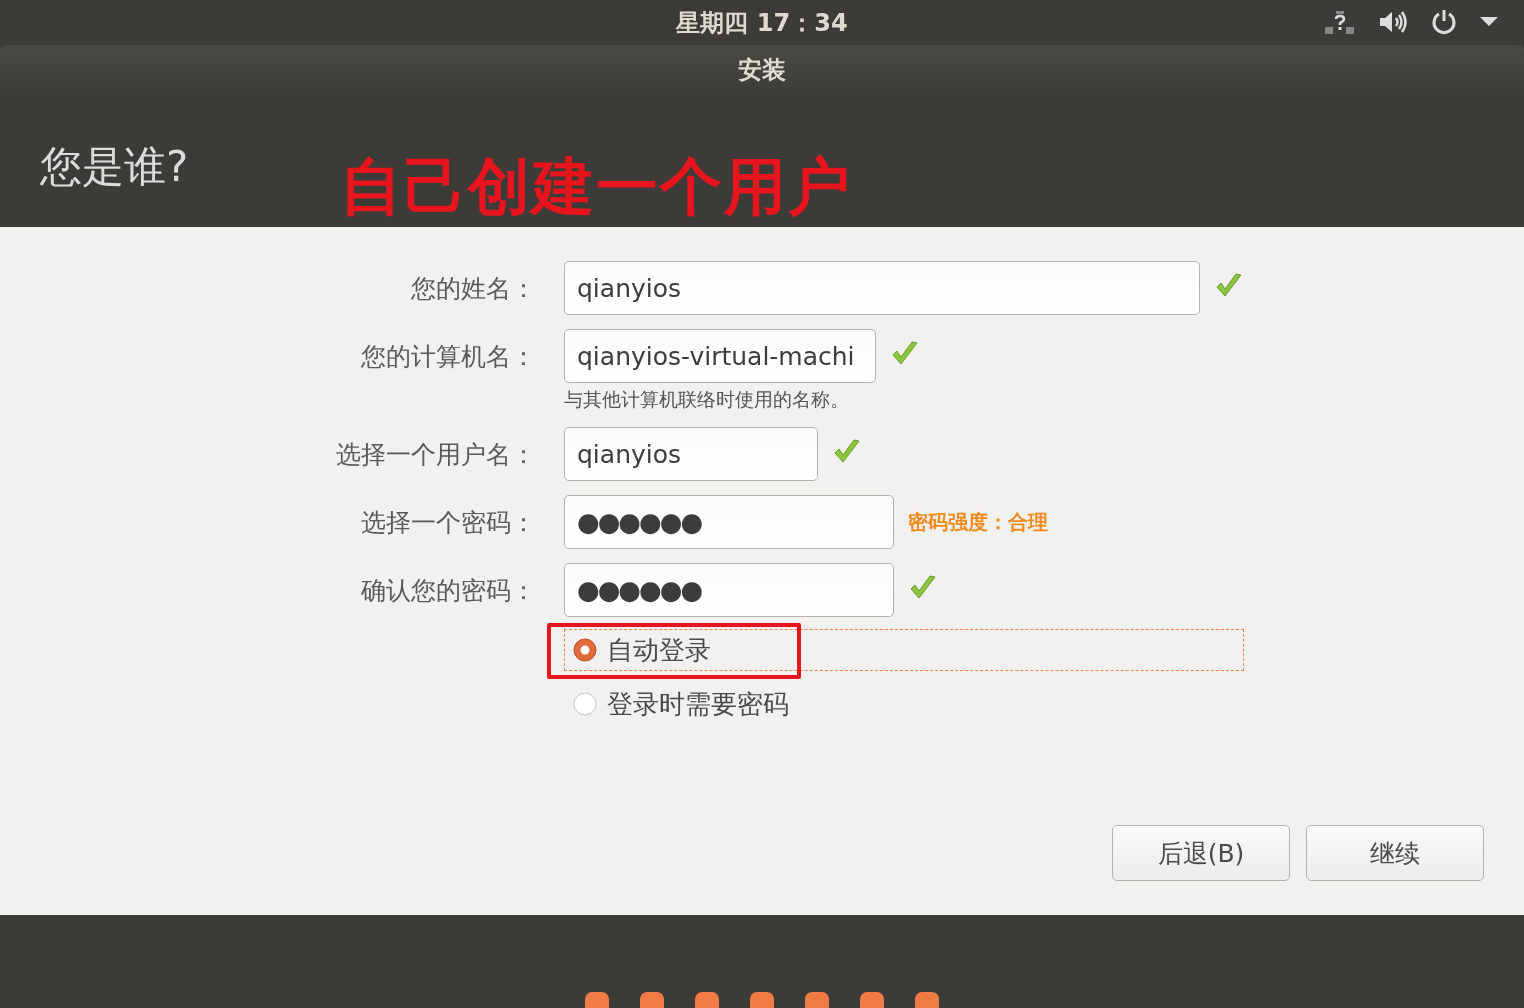 The image size is (1524, 1008). I want to click on page-title: 您是谁?, so click(114, 167).